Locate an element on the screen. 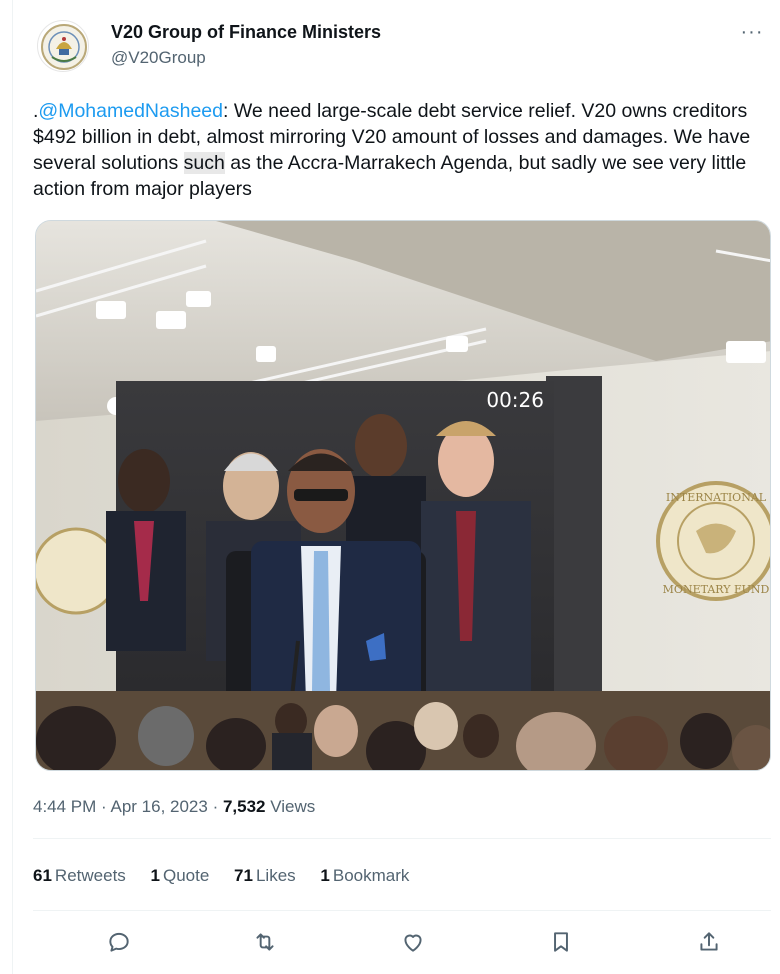 The height and width of the screenshot is (974, 780). likes-stat: 71 Likes is located at coordinates (265, 876).